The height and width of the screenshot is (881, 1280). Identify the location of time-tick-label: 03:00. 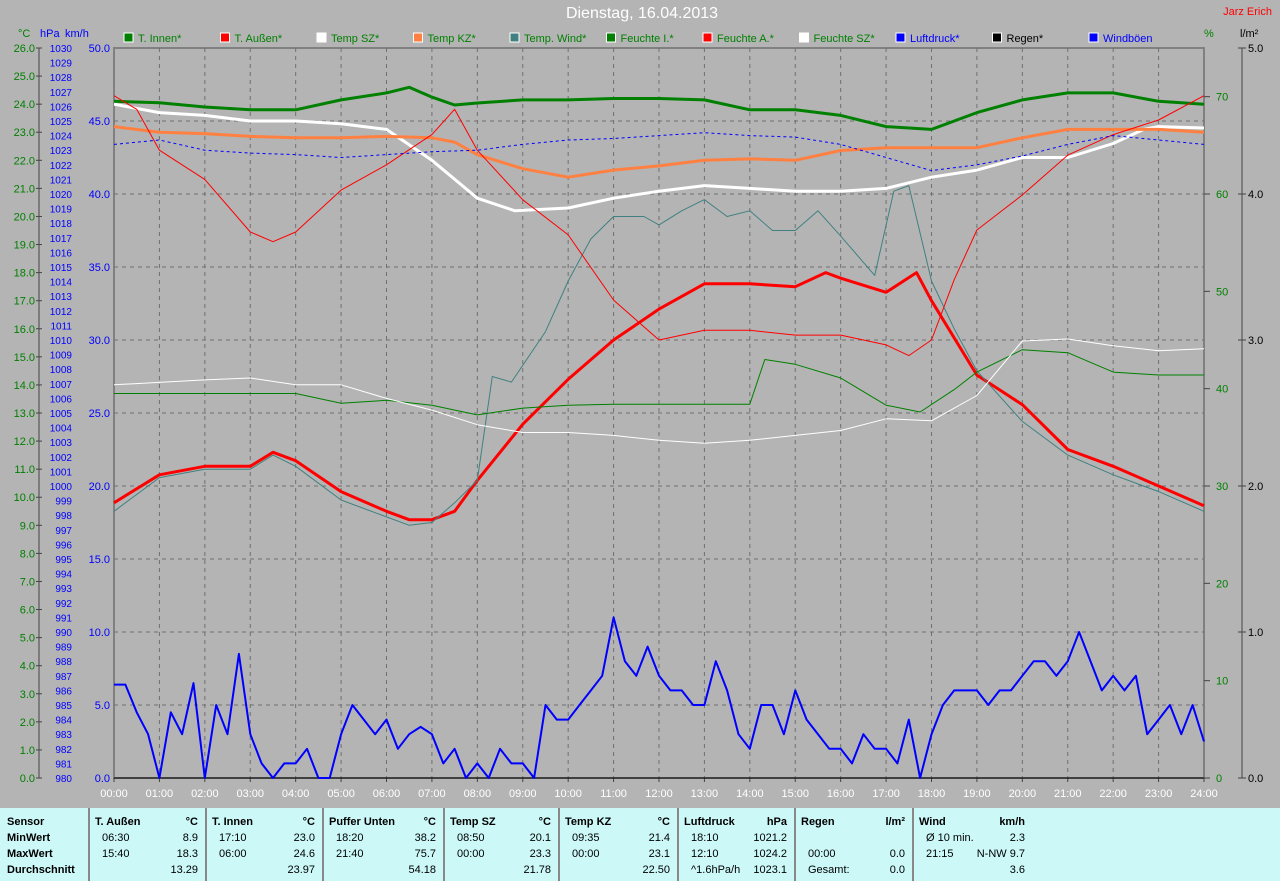
(250, 794).